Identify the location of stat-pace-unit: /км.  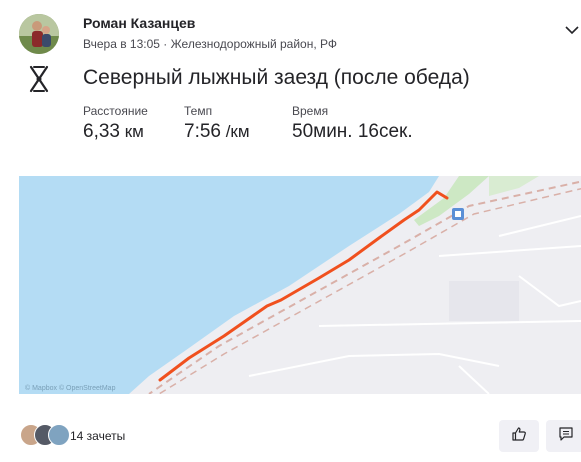
(235, 131).